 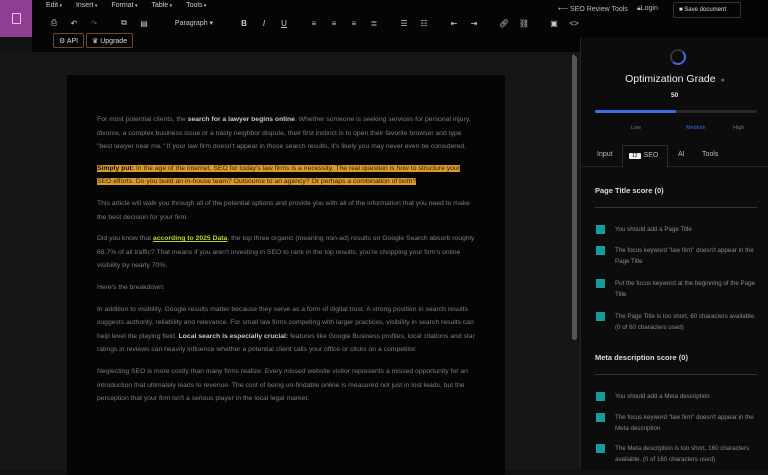 I want to click on tab-ai: AI, so click(x=681, y=154).